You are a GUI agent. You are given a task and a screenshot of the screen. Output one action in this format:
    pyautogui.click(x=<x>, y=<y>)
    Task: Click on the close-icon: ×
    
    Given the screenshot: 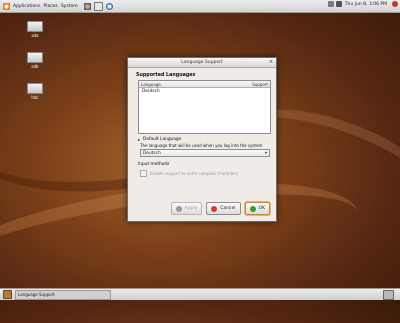 What is the action you would take?
    pyautogui.click(x=271, y=62)
    